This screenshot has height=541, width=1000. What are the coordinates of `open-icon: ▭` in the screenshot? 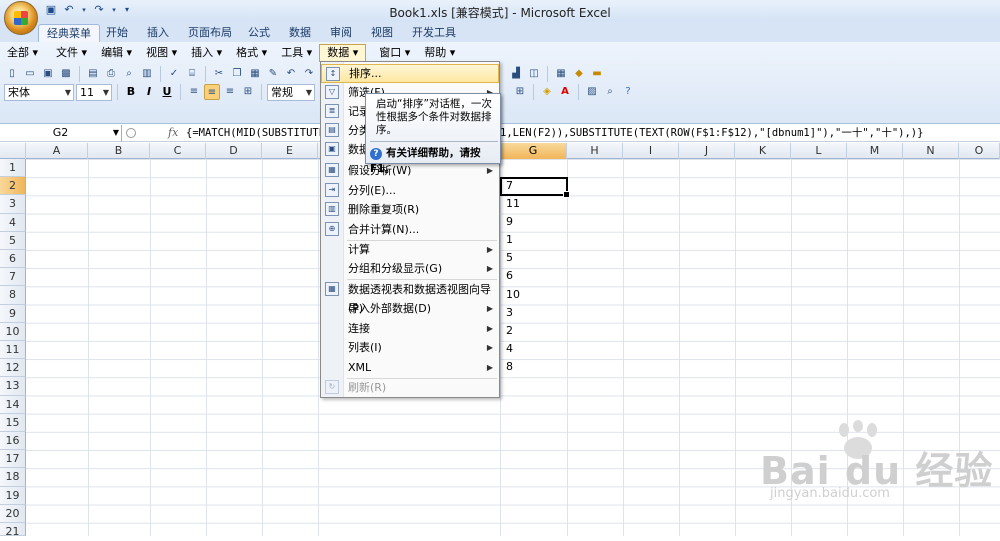 It's located at (30, 74).